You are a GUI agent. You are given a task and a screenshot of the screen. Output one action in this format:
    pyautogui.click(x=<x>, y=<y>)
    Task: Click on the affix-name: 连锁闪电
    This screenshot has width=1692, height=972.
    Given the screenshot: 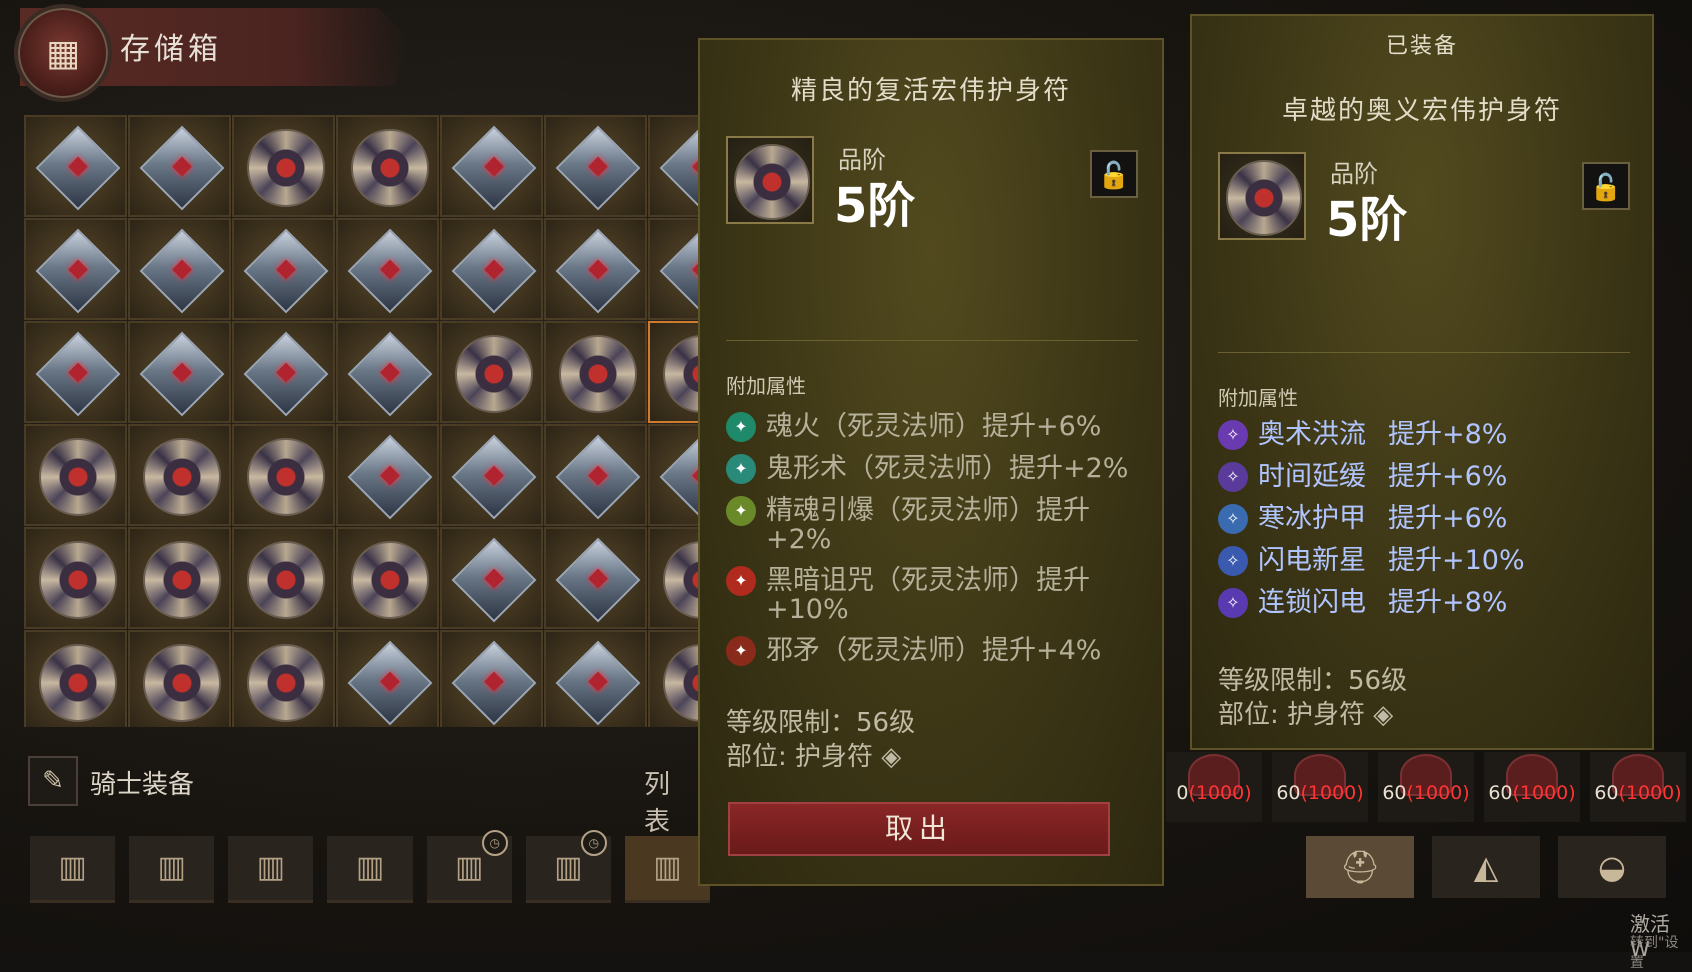 What is the action you would take?
    pyautogui.click(x=1312, y=602)
    